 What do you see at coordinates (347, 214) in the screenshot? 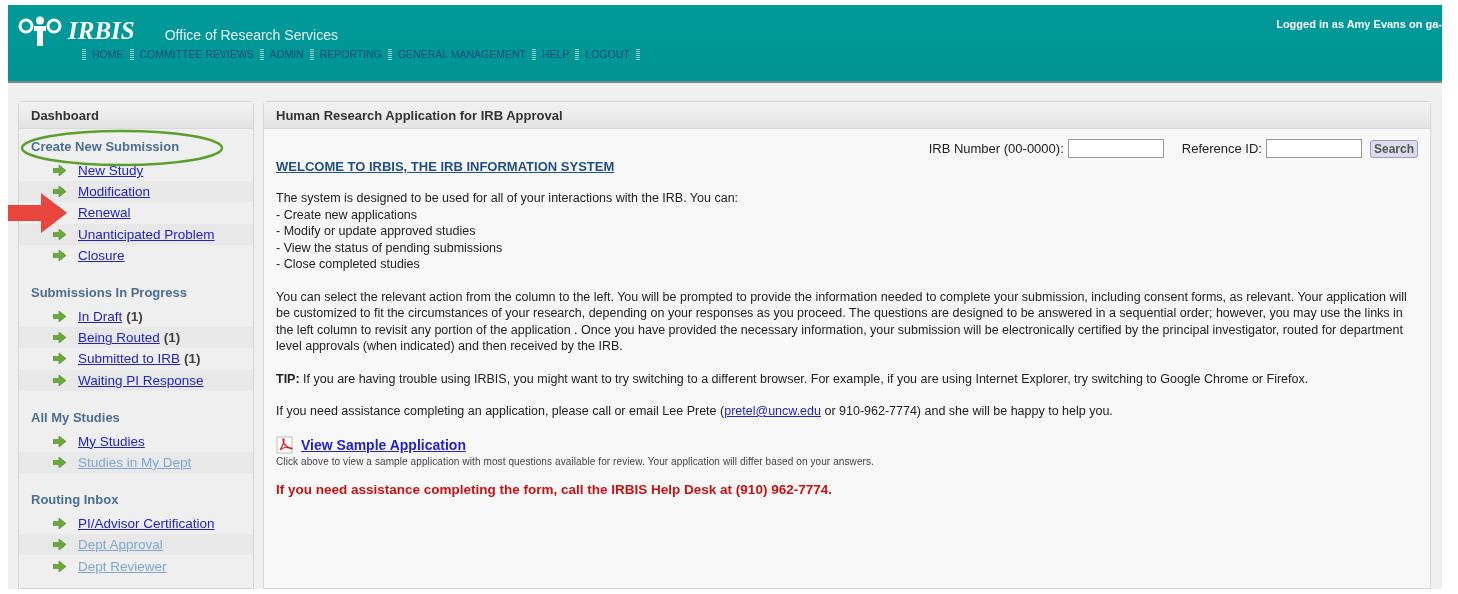
I see `intro-line: - Create new applications` at bounding box center [347, 214].